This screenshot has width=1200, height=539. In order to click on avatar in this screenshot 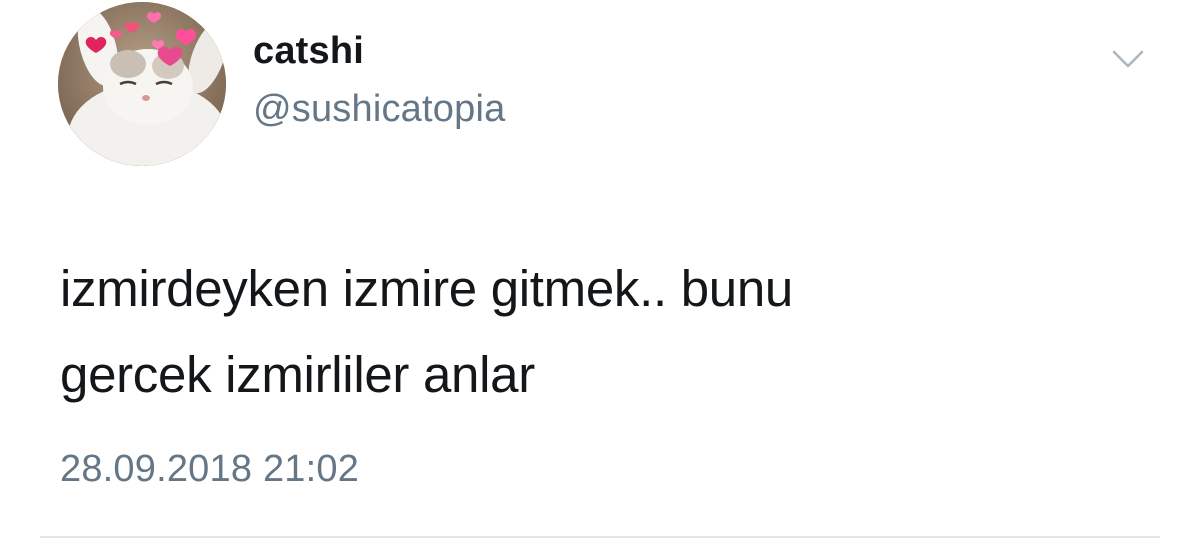, I will do `click(142, 84)`.